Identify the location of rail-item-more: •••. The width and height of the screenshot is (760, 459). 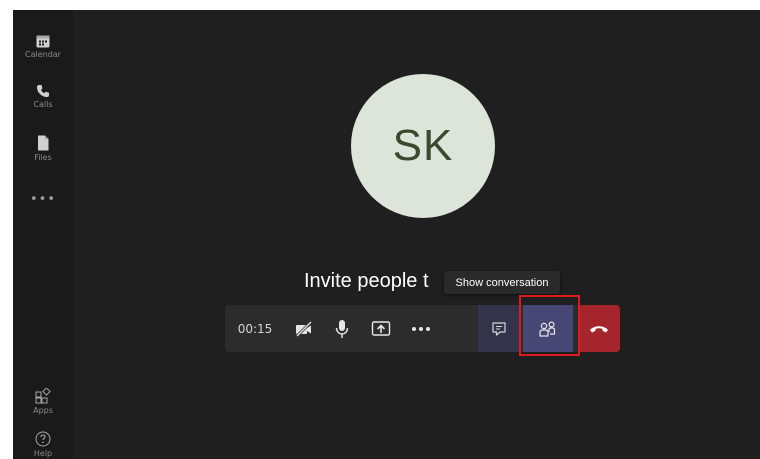
(43, 199).